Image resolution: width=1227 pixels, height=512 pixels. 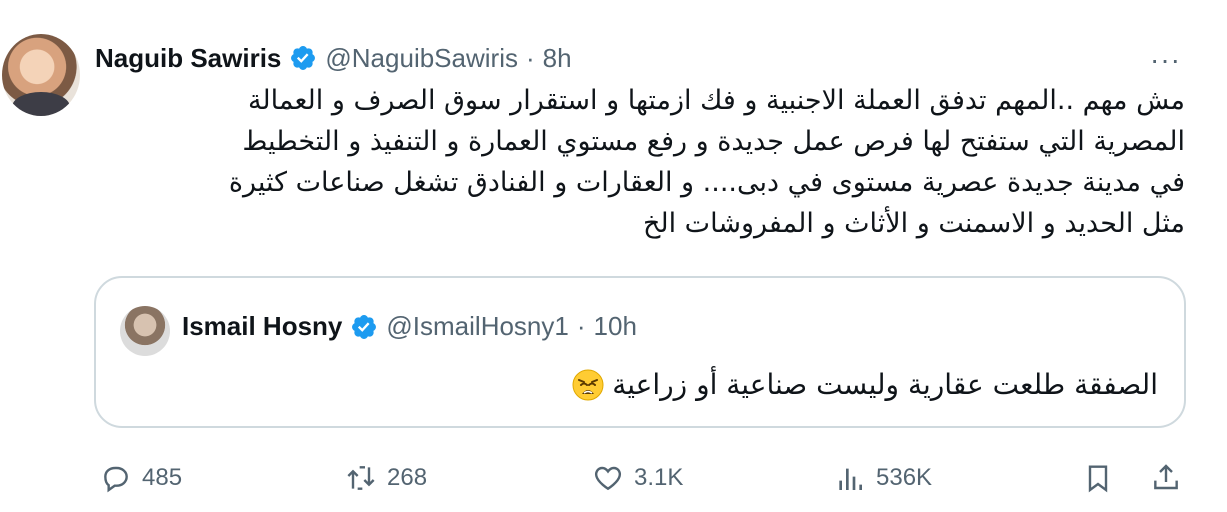 I want to click on retweet-count: 268, so click(x=407, y=477).